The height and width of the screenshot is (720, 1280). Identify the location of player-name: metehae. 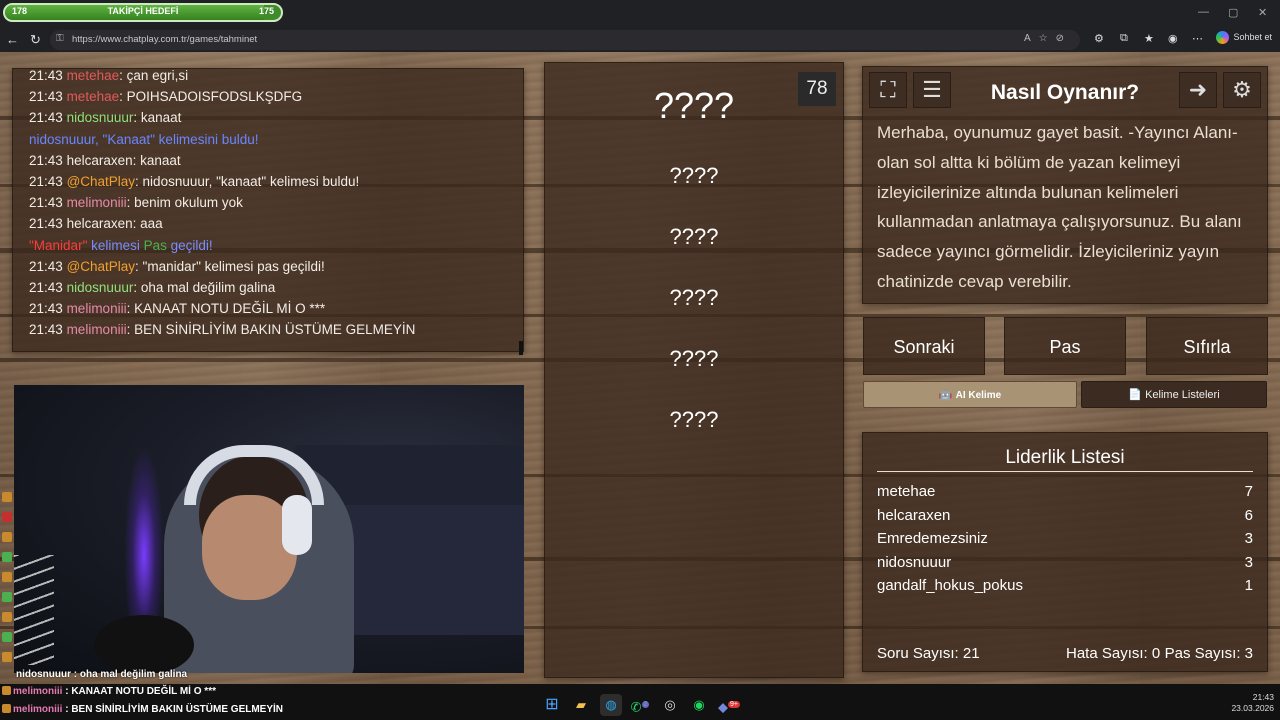
(906, 491).